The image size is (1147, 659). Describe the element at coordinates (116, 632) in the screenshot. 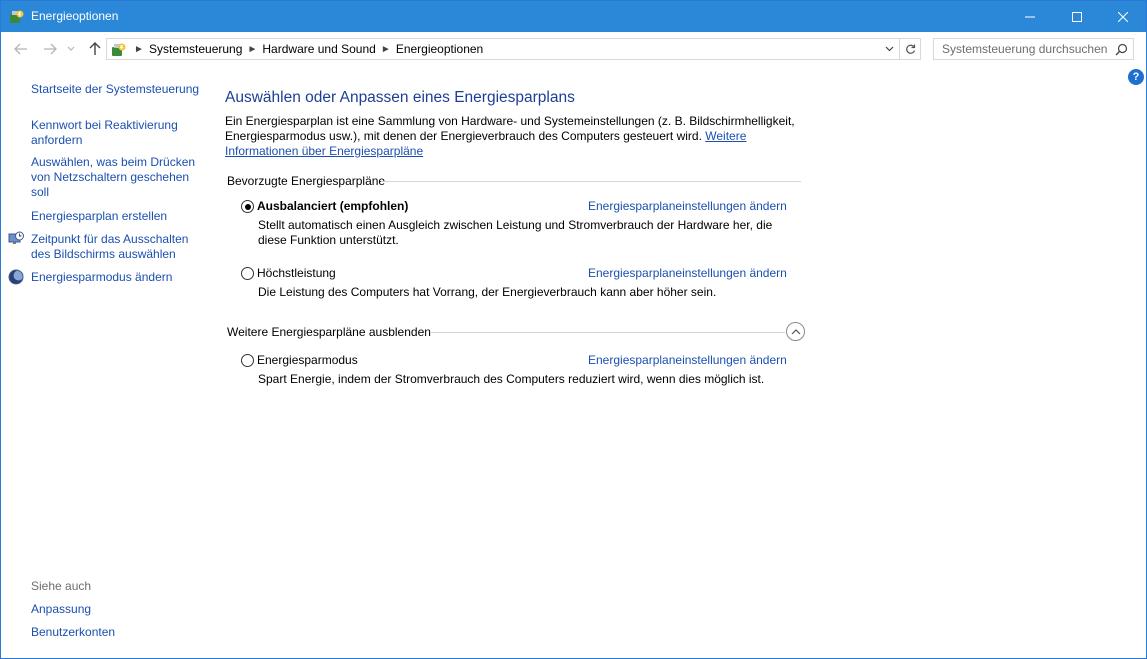

I see `sidebar-link-benutzerkonten: Benutzerkonten` at that location.